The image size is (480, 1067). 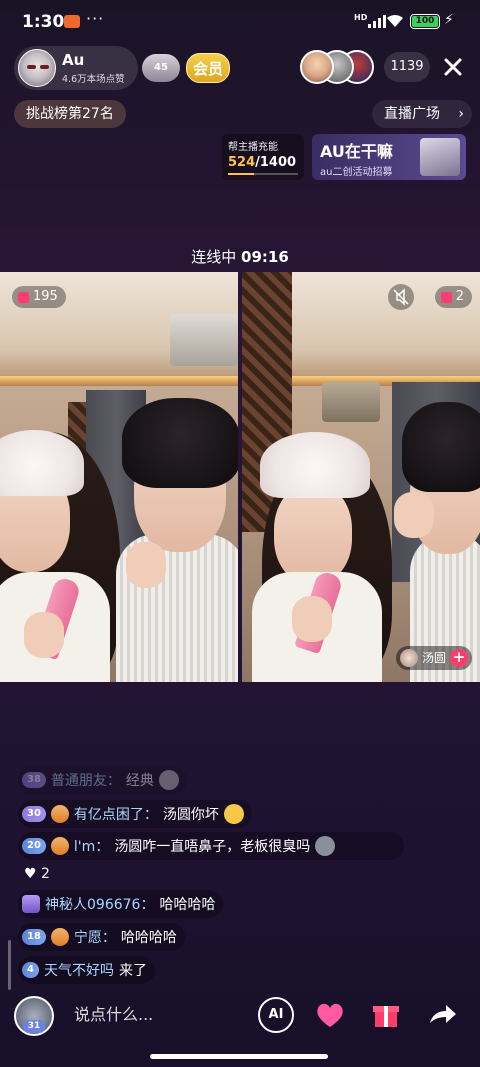 What do you see at coordinates (240, 23) in the screenshot?
I see `status-bar: 1:30 ··· HD 100 ⚡` at bounding box center [240, 23].